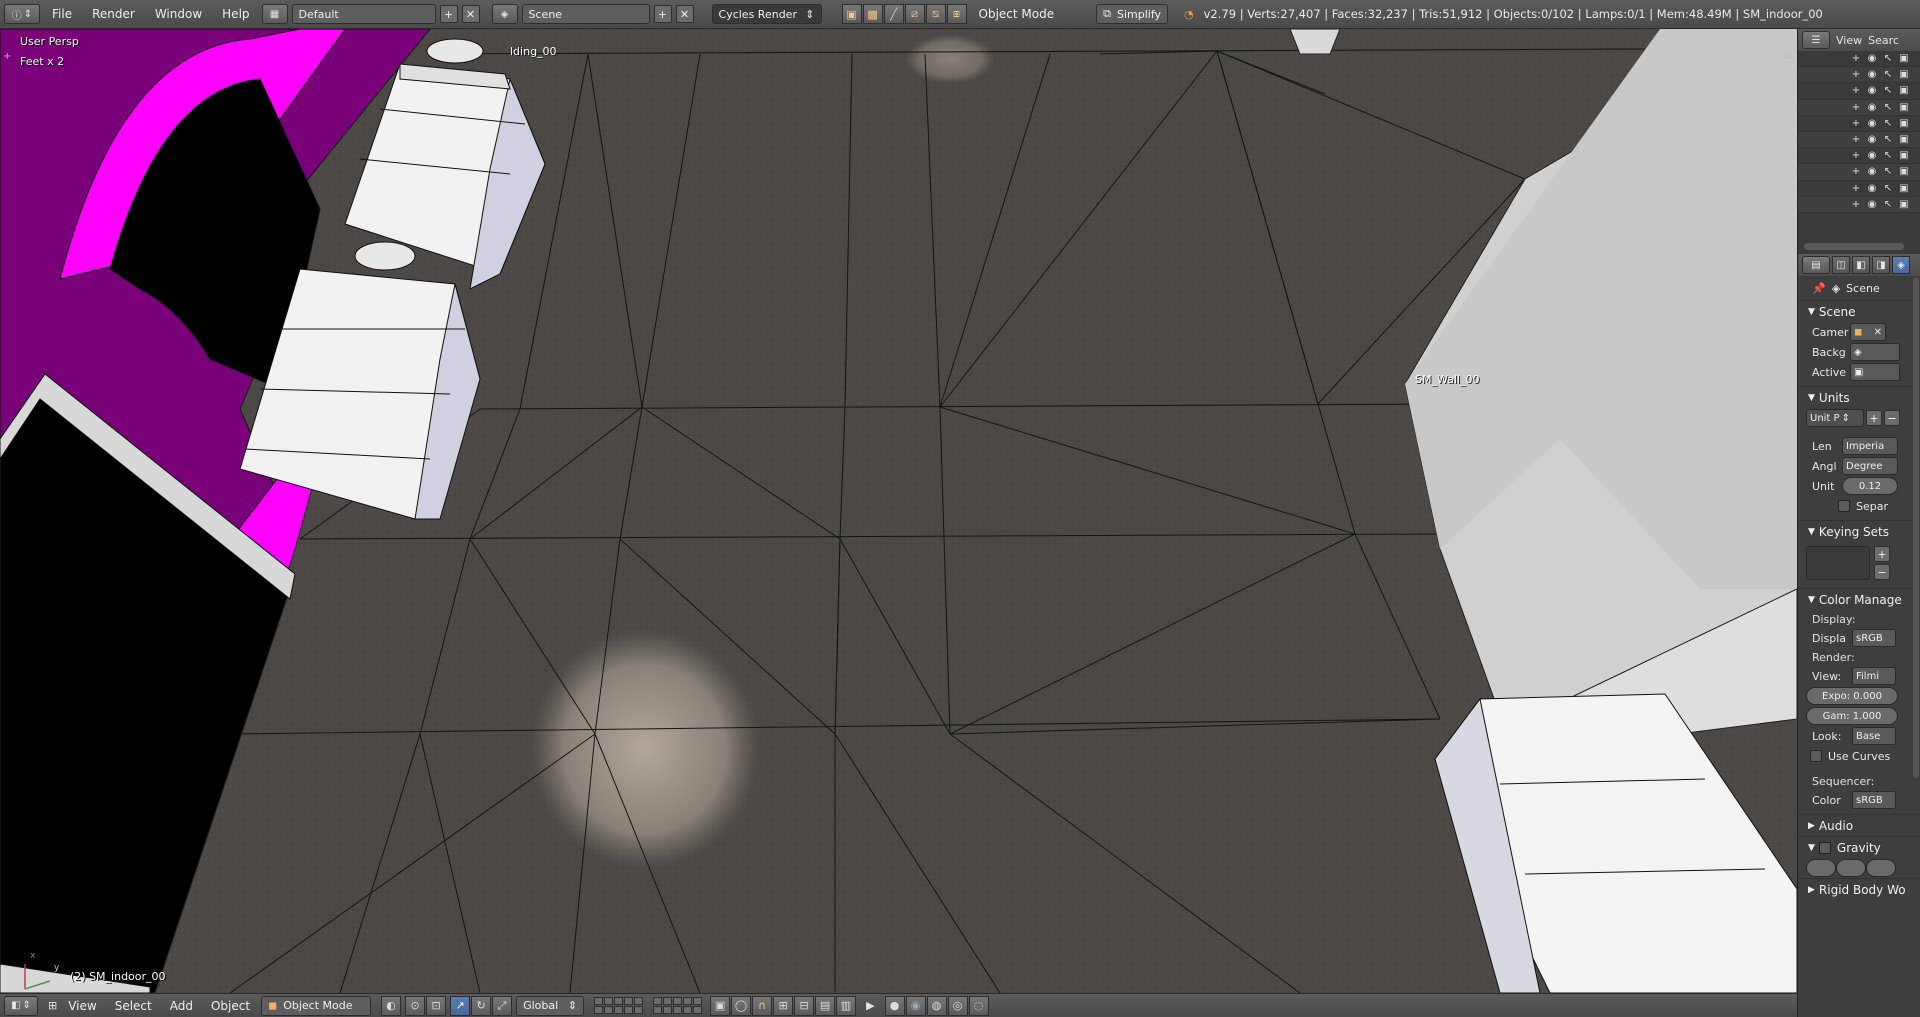 The image size is (1920, 1017). I want to click on layer-lock-icon: ▣, so click(720, 1005).